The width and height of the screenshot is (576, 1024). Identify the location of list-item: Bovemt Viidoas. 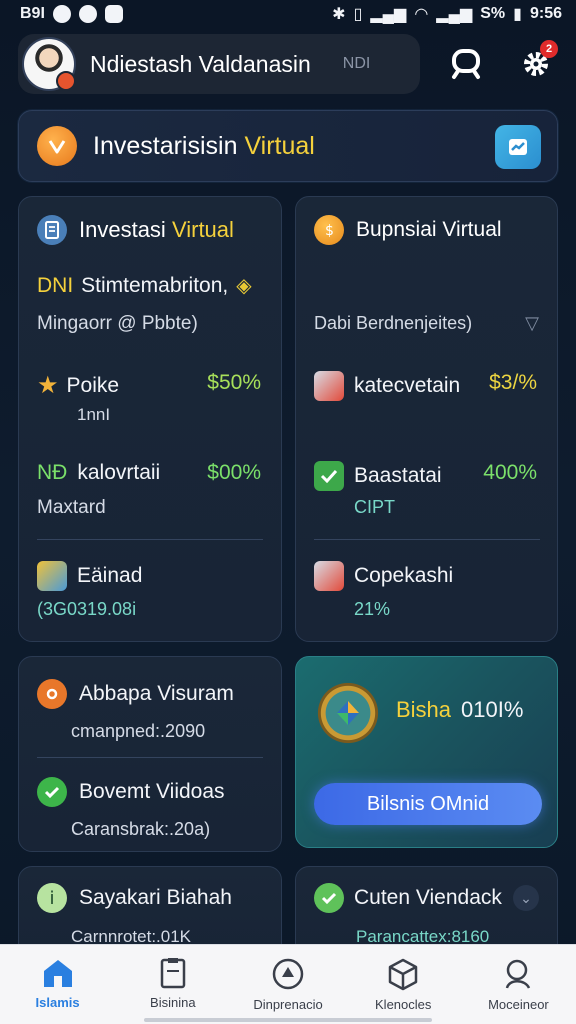
(131, 792).